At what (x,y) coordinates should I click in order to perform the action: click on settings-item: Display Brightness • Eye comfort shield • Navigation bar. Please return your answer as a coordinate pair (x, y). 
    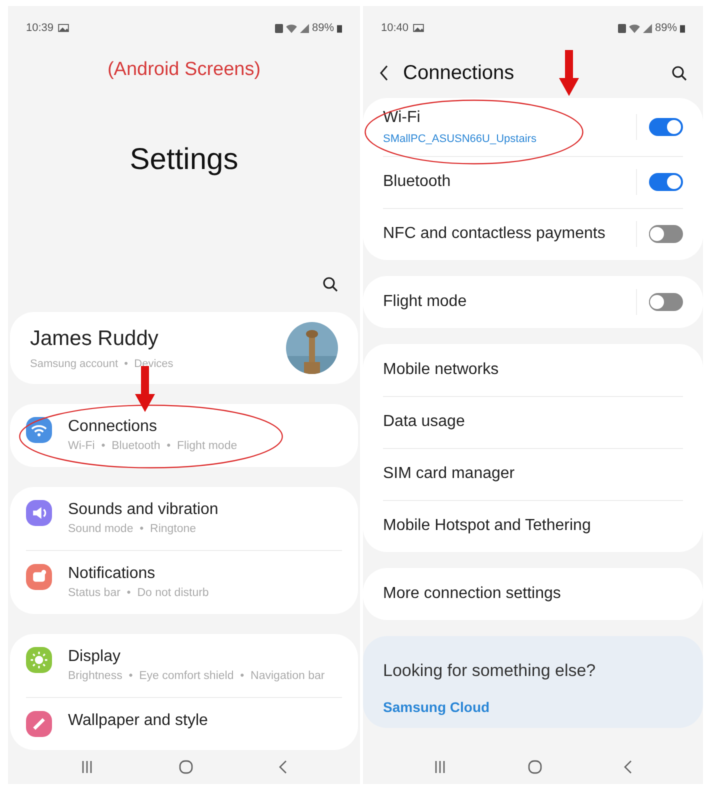
    Looking at the image, I should click on (184, 665).